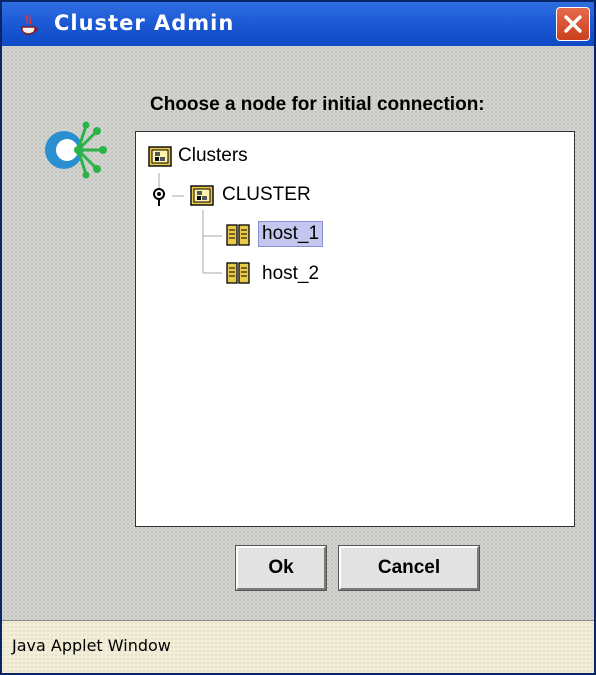 The width and height of the screenshot is (596, 675). What do you see at coordinates (76, 150) in the screenshot?
I see `cluster-logo-icon` at bounding box center [76, 150].